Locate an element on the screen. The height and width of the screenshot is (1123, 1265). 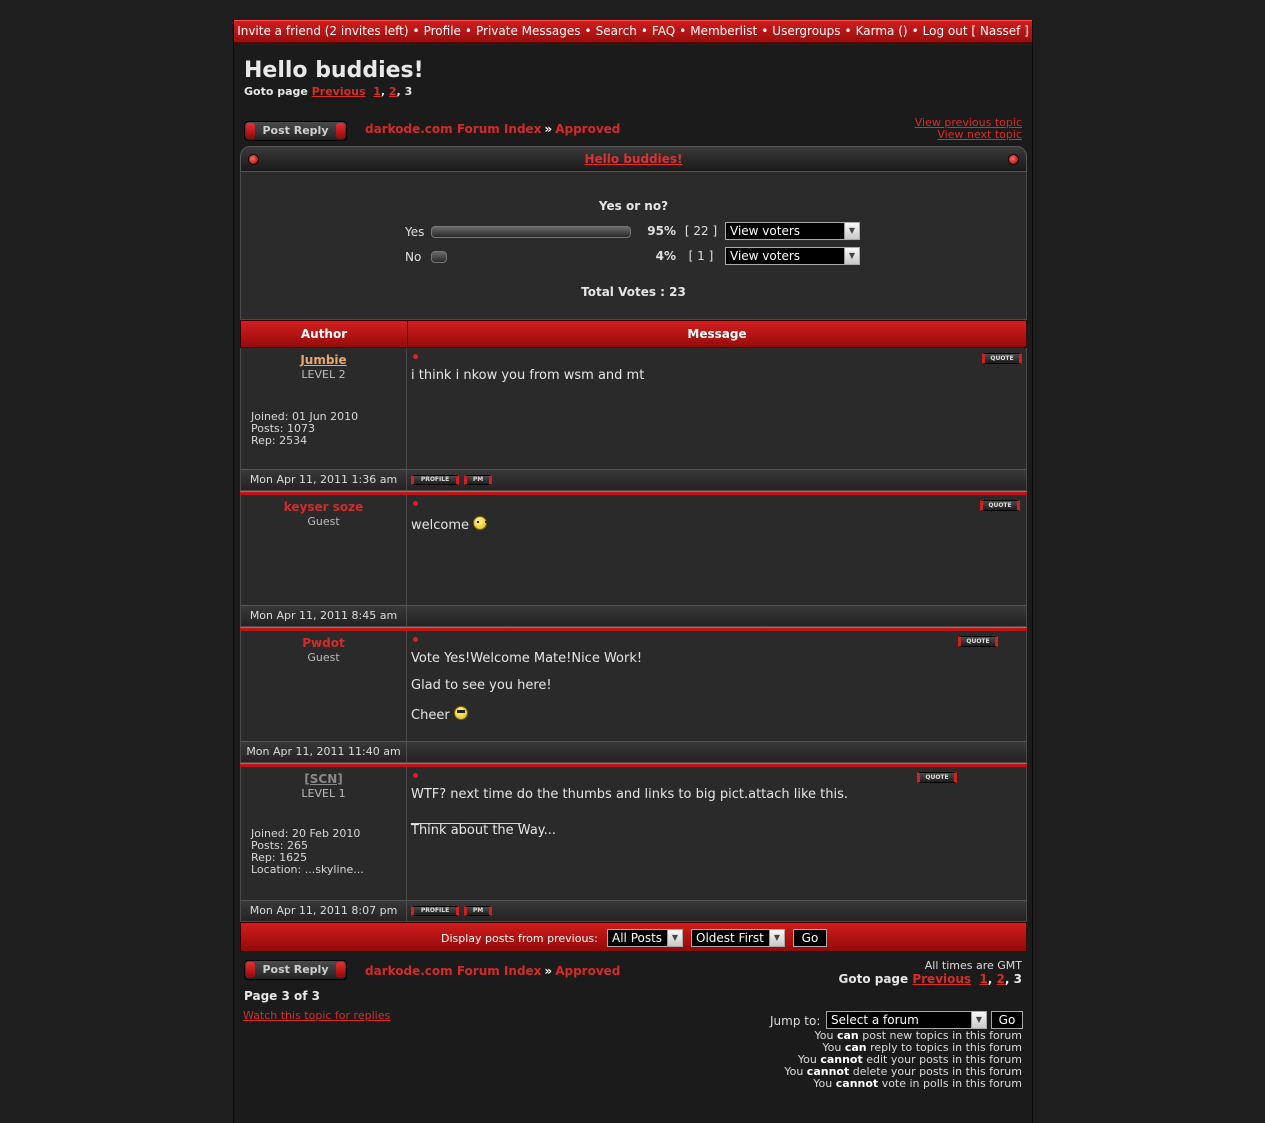
watch-topic-link: Watch this topic for replies is located at coordinates (316, 1015).